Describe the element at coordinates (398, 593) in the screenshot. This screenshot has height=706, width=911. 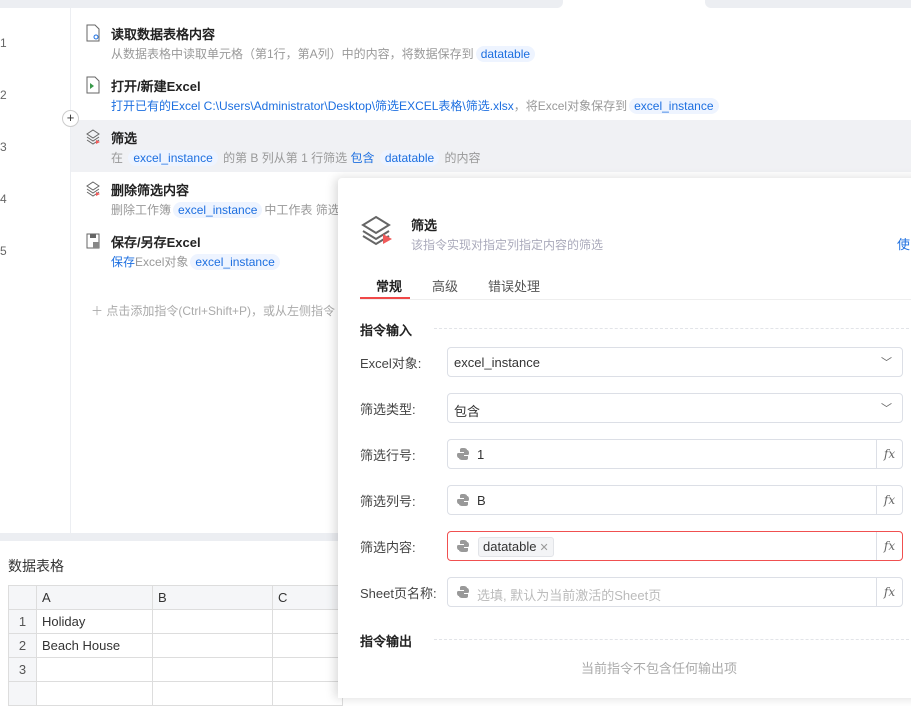
I see `field-label: Sheet页名称:` at that location.